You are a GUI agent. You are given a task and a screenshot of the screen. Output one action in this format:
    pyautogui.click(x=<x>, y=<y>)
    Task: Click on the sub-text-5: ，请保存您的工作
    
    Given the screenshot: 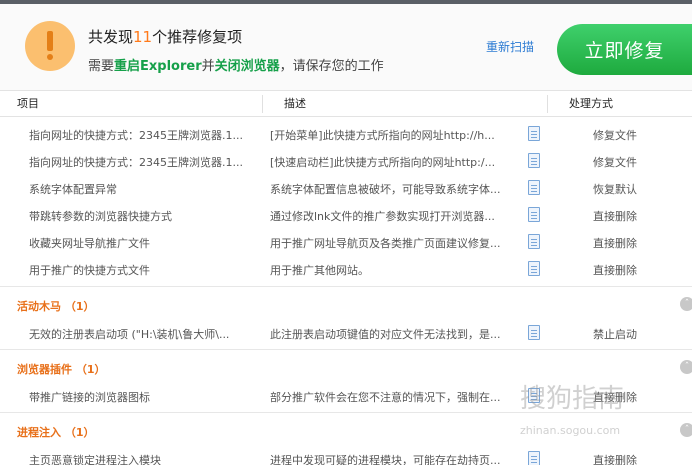 What is the action you would take?
    pyautogui.click(x=331, y=66)
    